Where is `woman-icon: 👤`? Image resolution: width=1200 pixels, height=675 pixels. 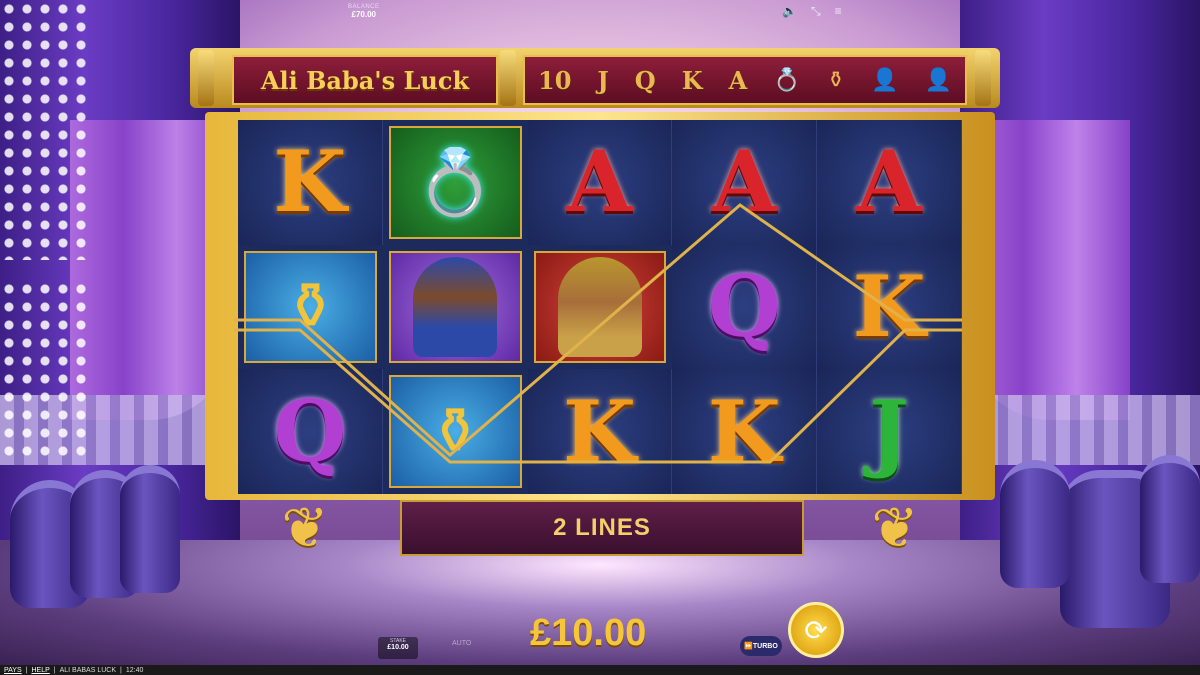 woman-icon: 👤 is located at coordinates (885, 79).